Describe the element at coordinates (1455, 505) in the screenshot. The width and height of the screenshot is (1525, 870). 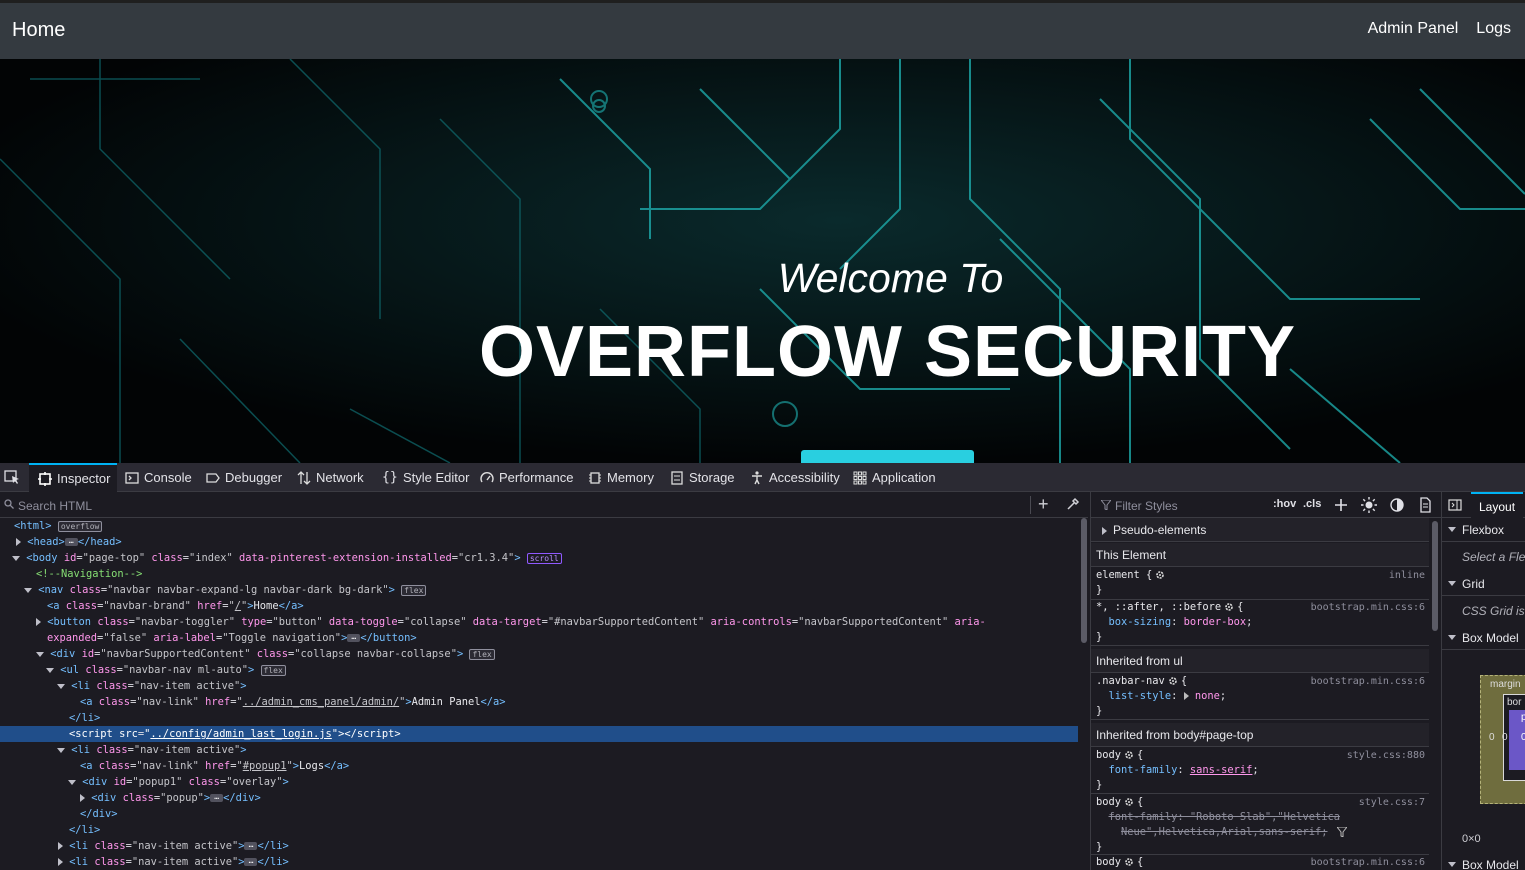
I see `toggle-sidebar-icon` at that location.